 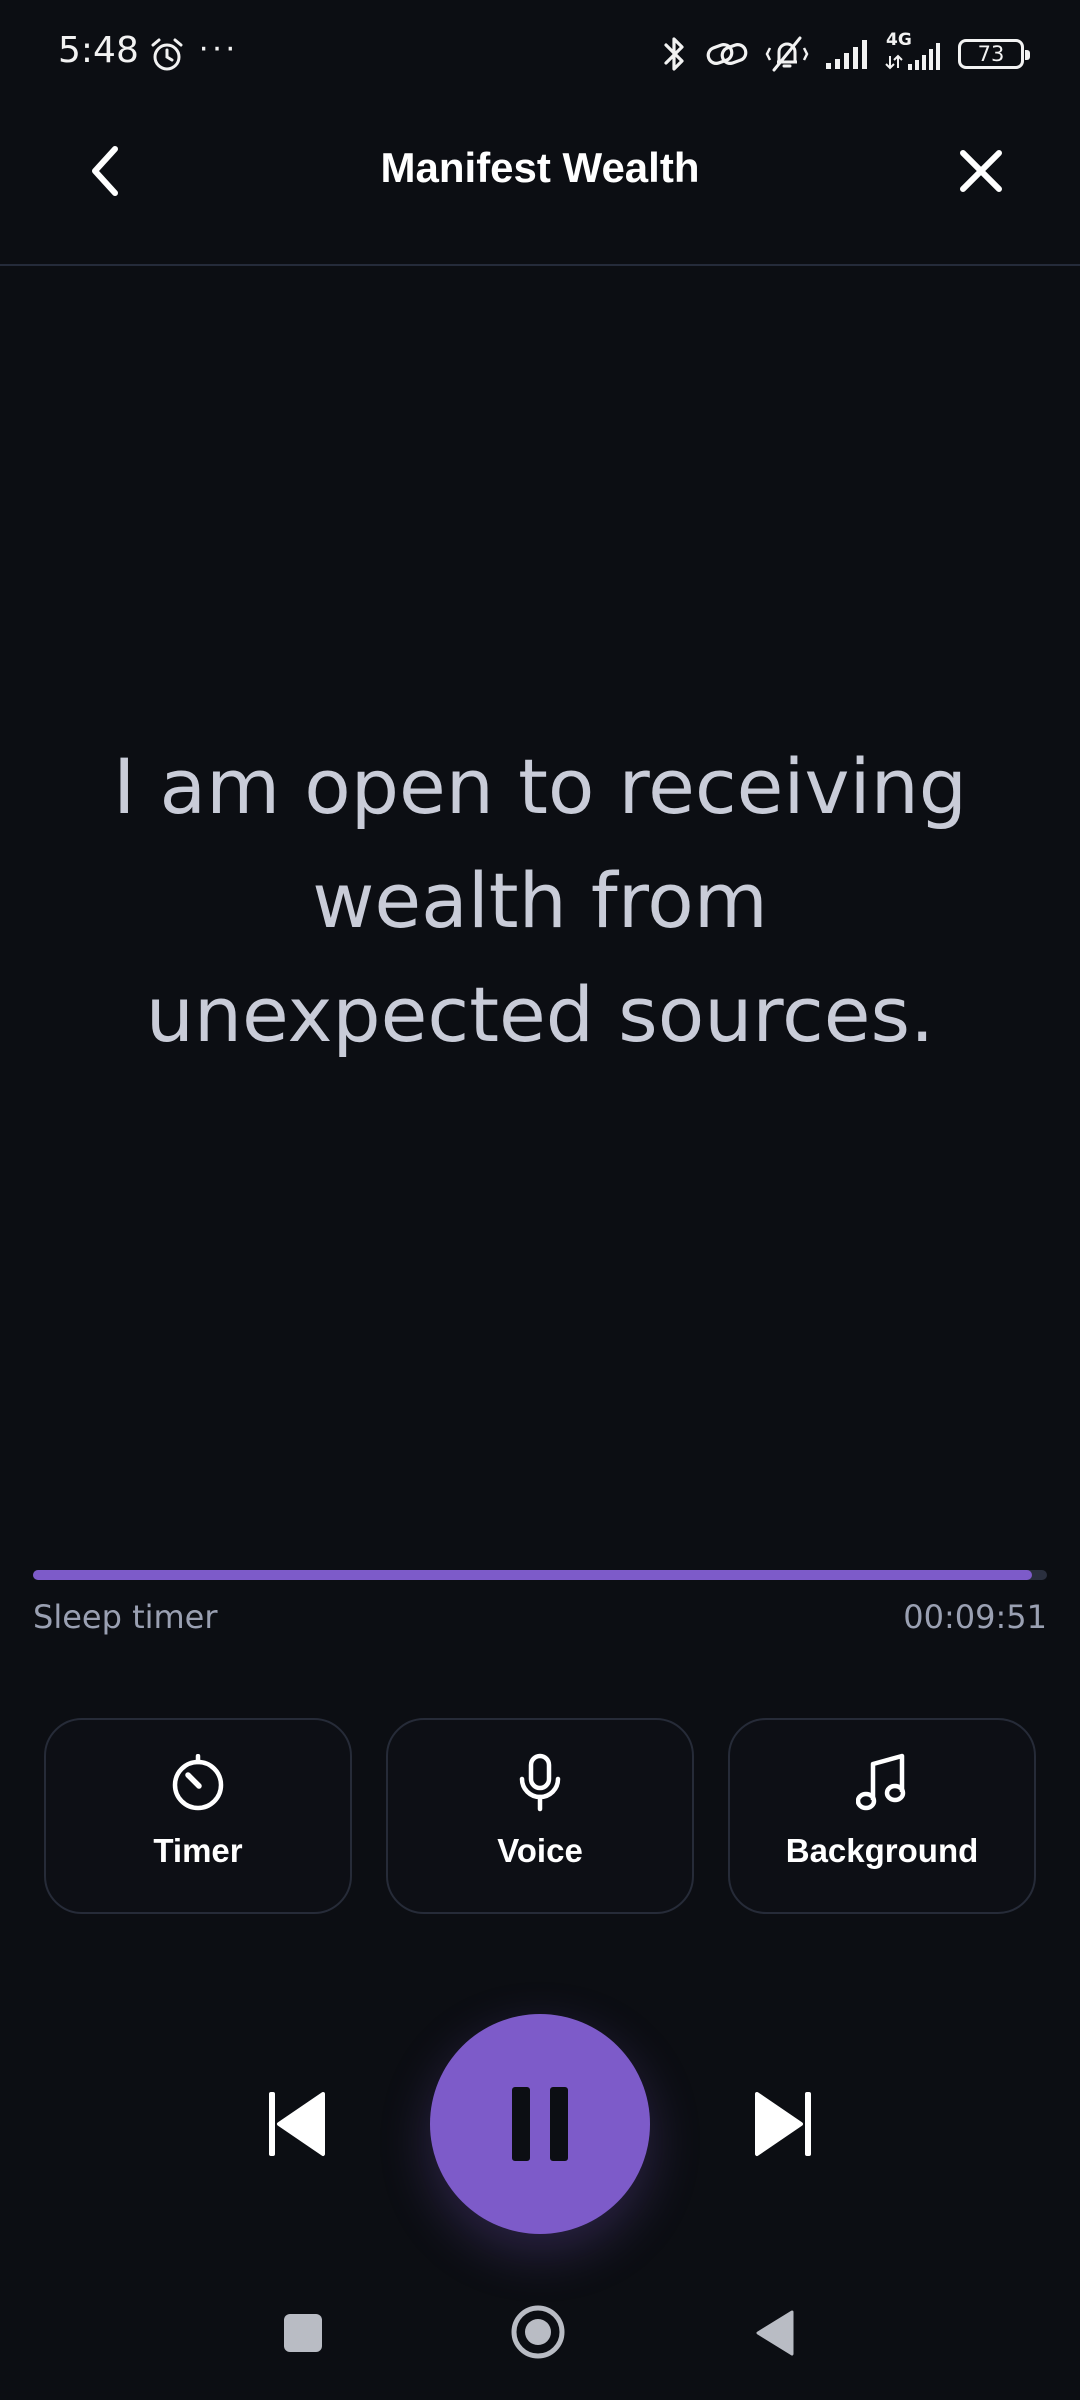 I want to click on home-button, so click(x=538, y=2332).